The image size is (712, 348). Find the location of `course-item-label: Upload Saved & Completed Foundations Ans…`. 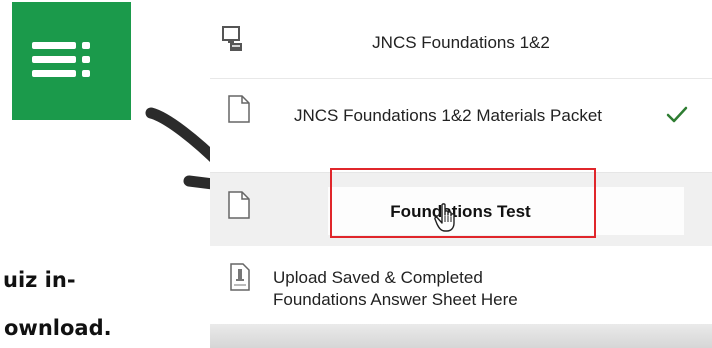

course-item-label: Upload Saved & Completed Foundations Ans… is located at coordinates (395, 288).